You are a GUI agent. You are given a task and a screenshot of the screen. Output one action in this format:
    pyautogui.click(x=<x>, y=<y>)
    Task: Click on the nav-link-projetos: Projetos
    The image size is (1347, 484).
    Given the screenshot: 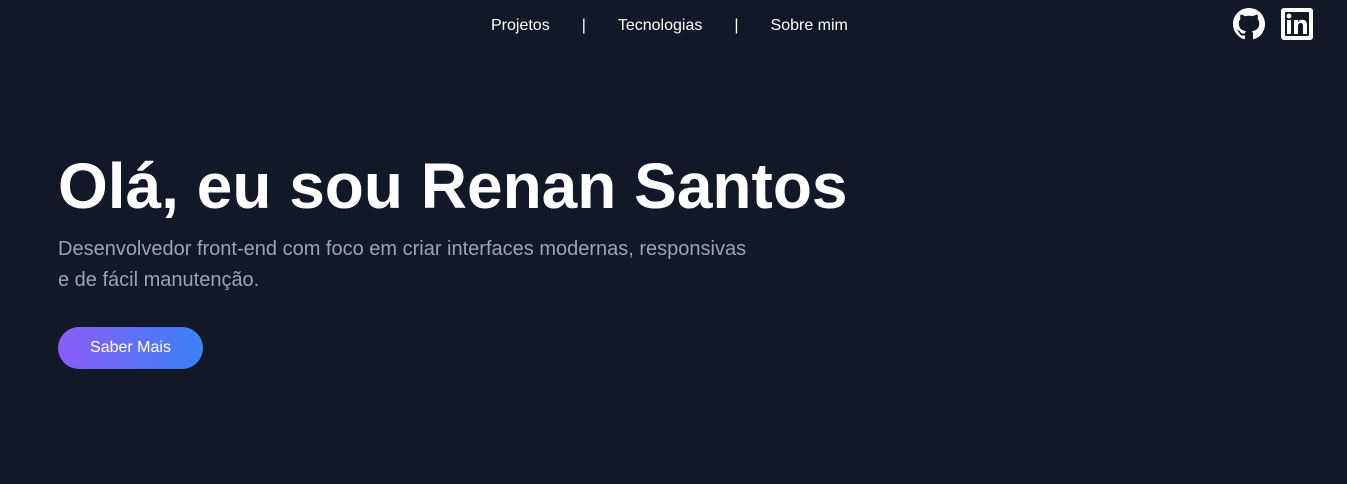 What is the action you would take?
    pyautogui.click(x=520, y=26)
    